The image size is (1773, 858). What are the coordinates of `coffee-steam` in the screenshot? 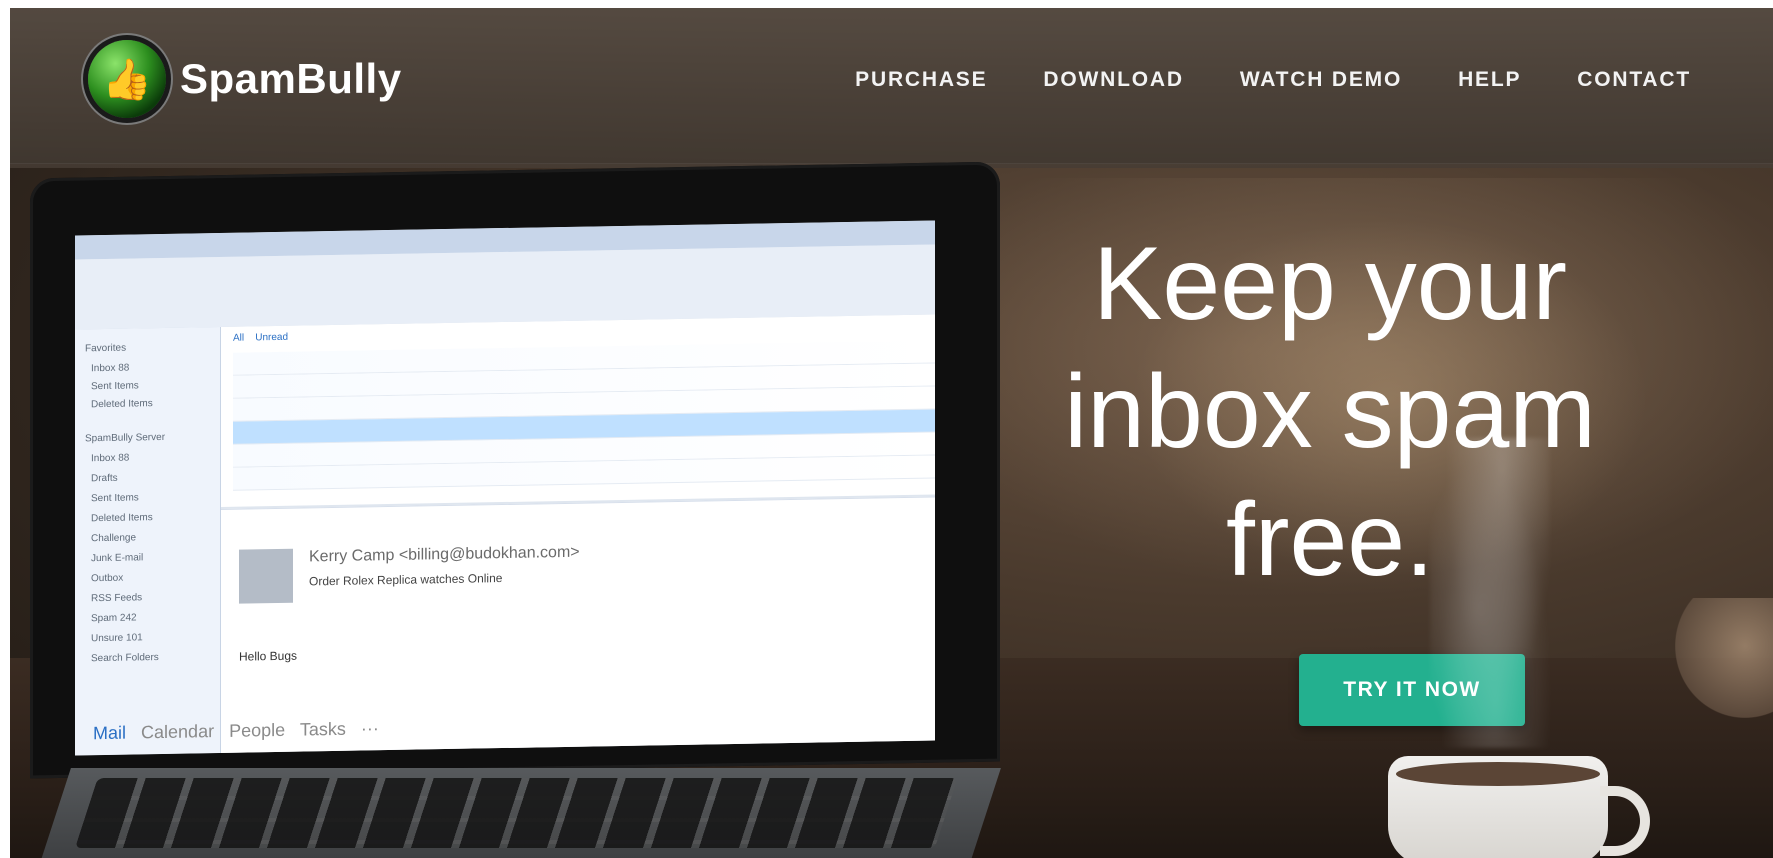 It's located at (1490, 593).